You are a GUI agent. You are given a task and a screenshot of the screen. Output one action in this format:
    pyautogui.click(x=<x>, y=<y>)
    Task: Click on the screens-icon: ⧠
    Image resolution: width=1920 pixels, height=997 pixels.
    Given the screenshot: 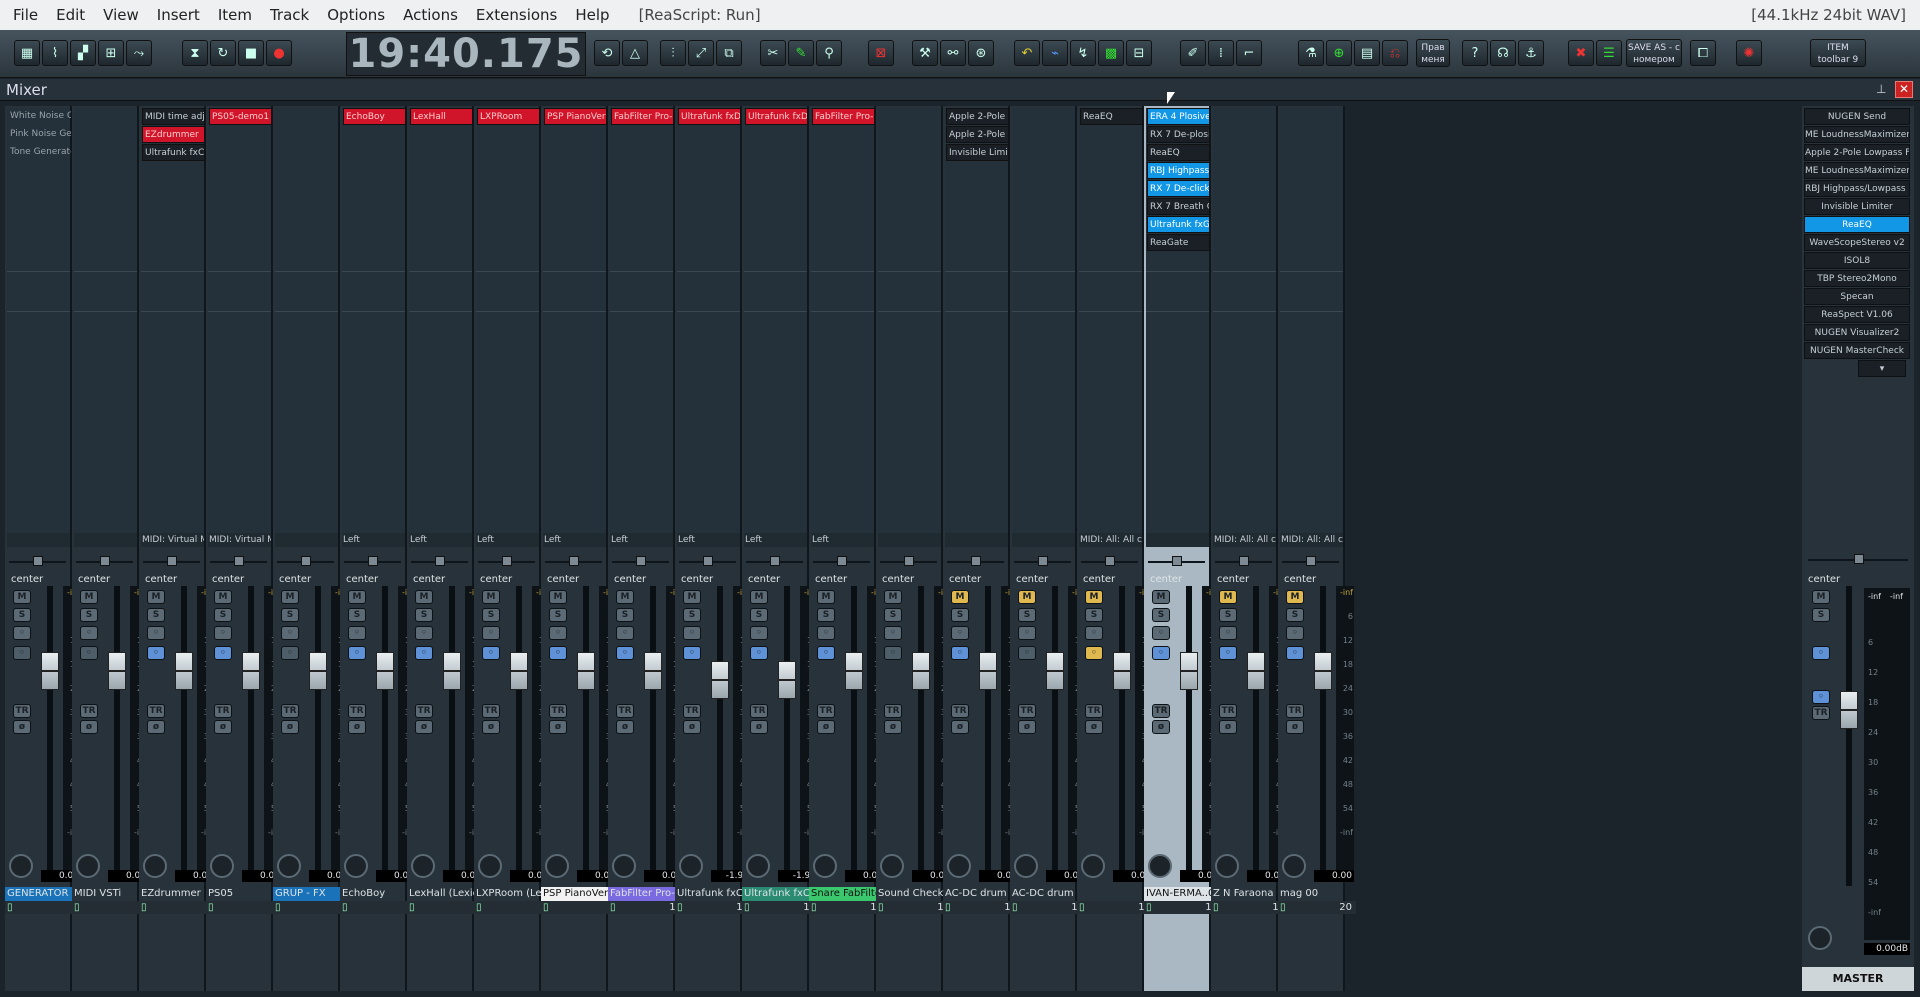 What is the action you would take?
    pyautogui.click(x=1703, y=53)
    